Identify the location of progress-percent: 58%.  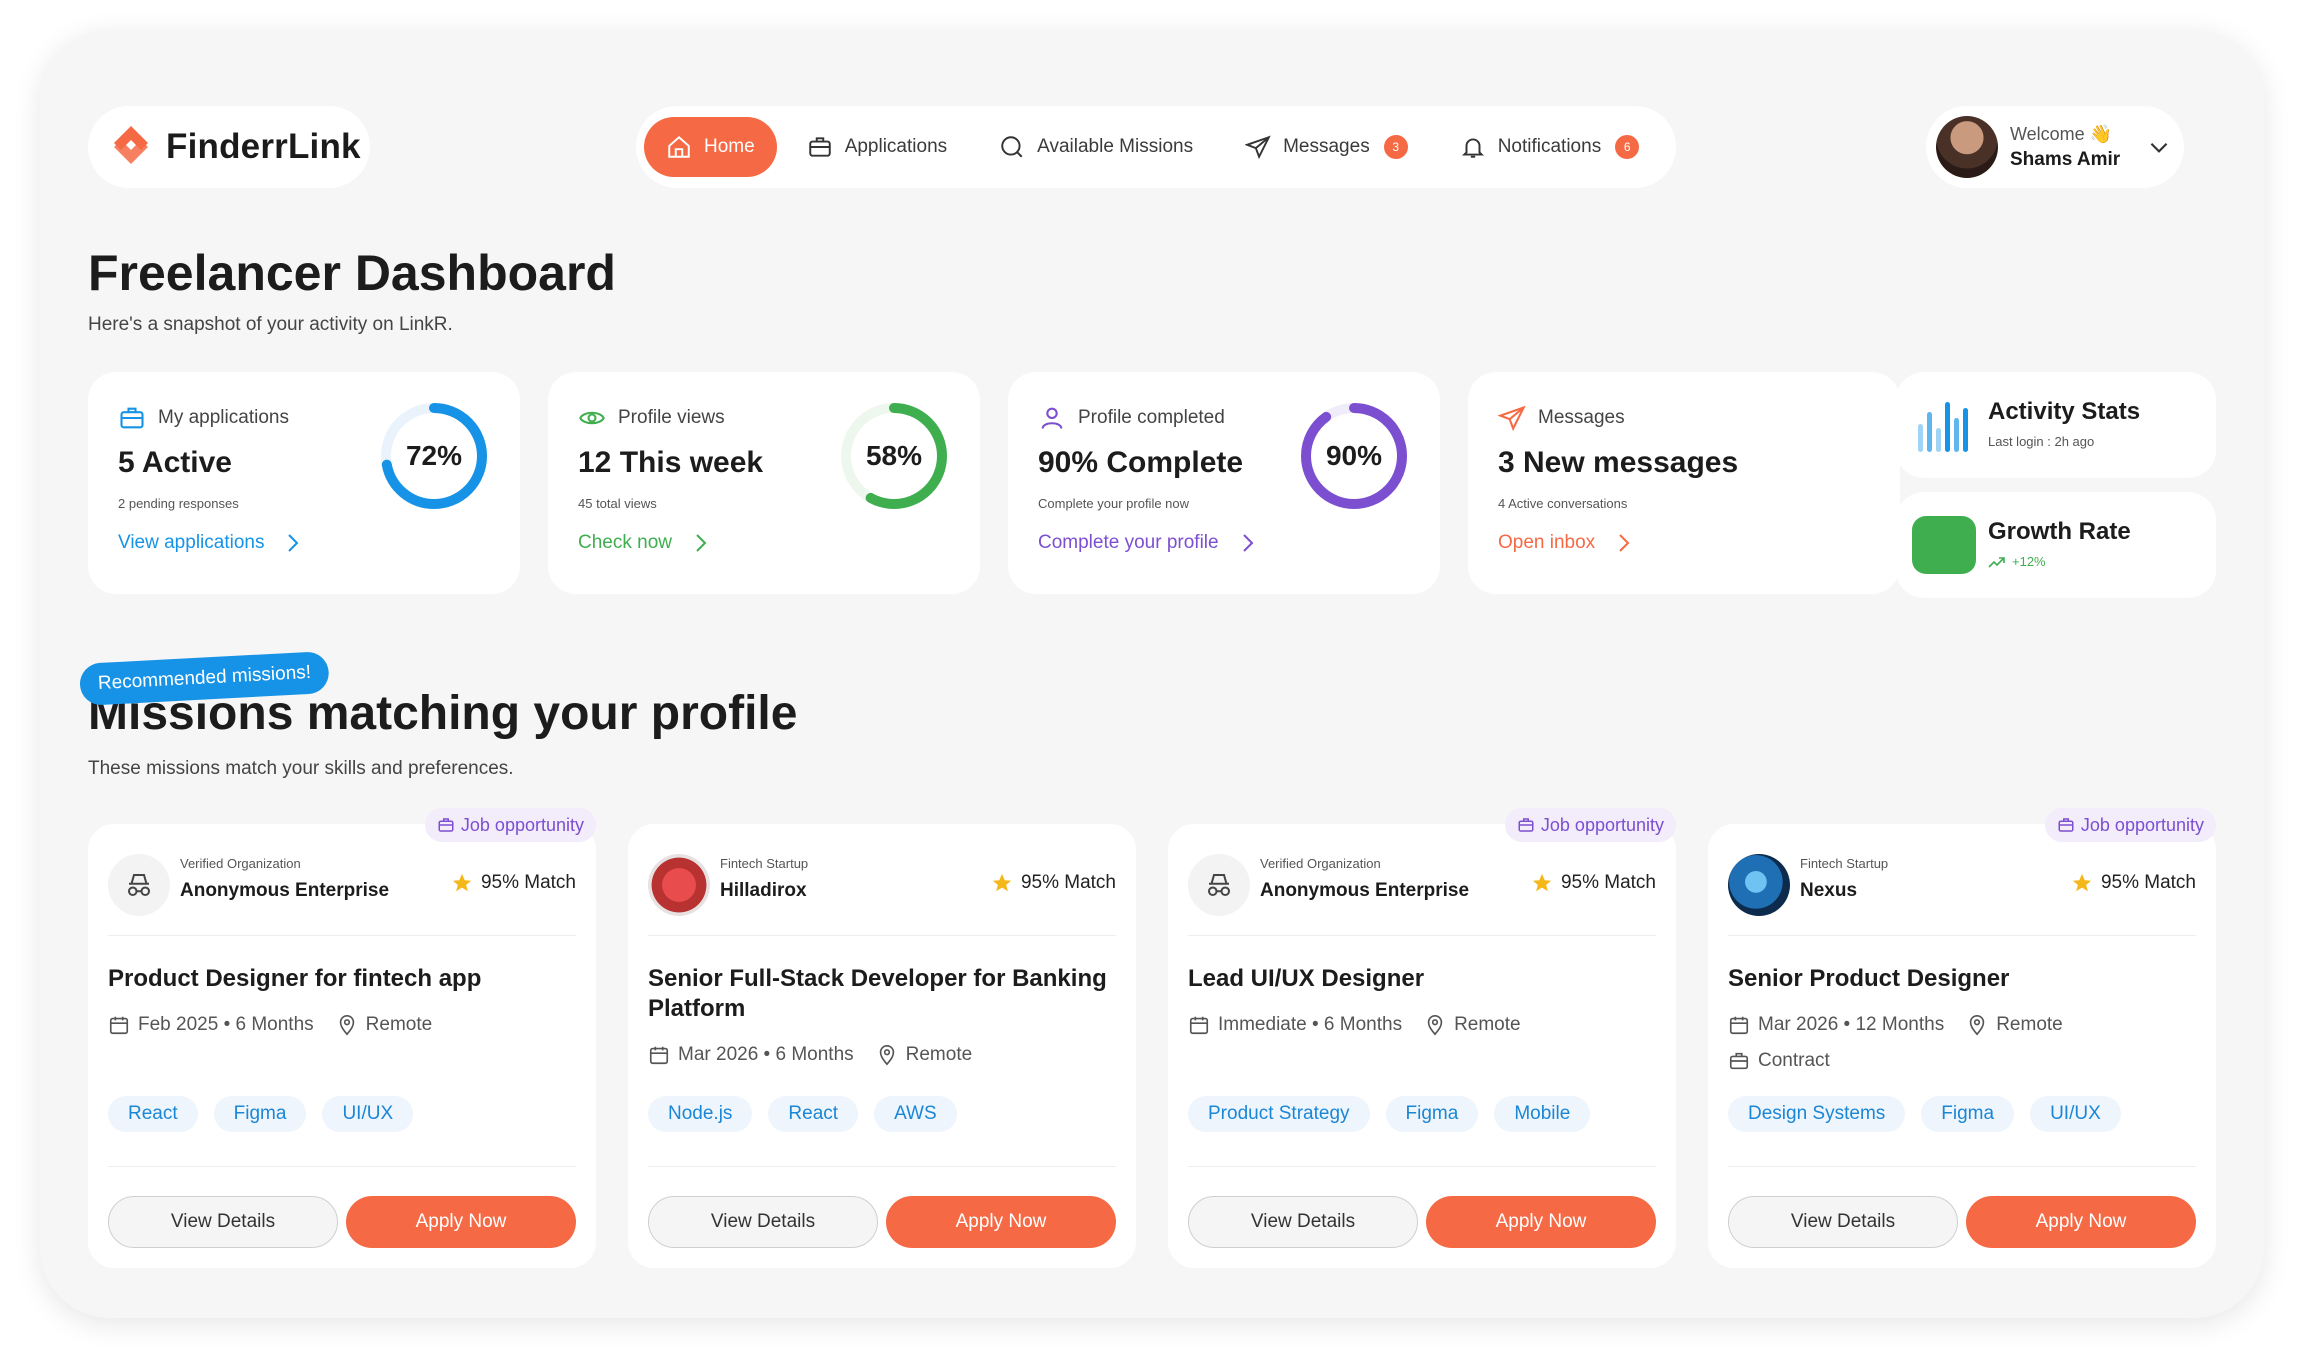
(894, 455).